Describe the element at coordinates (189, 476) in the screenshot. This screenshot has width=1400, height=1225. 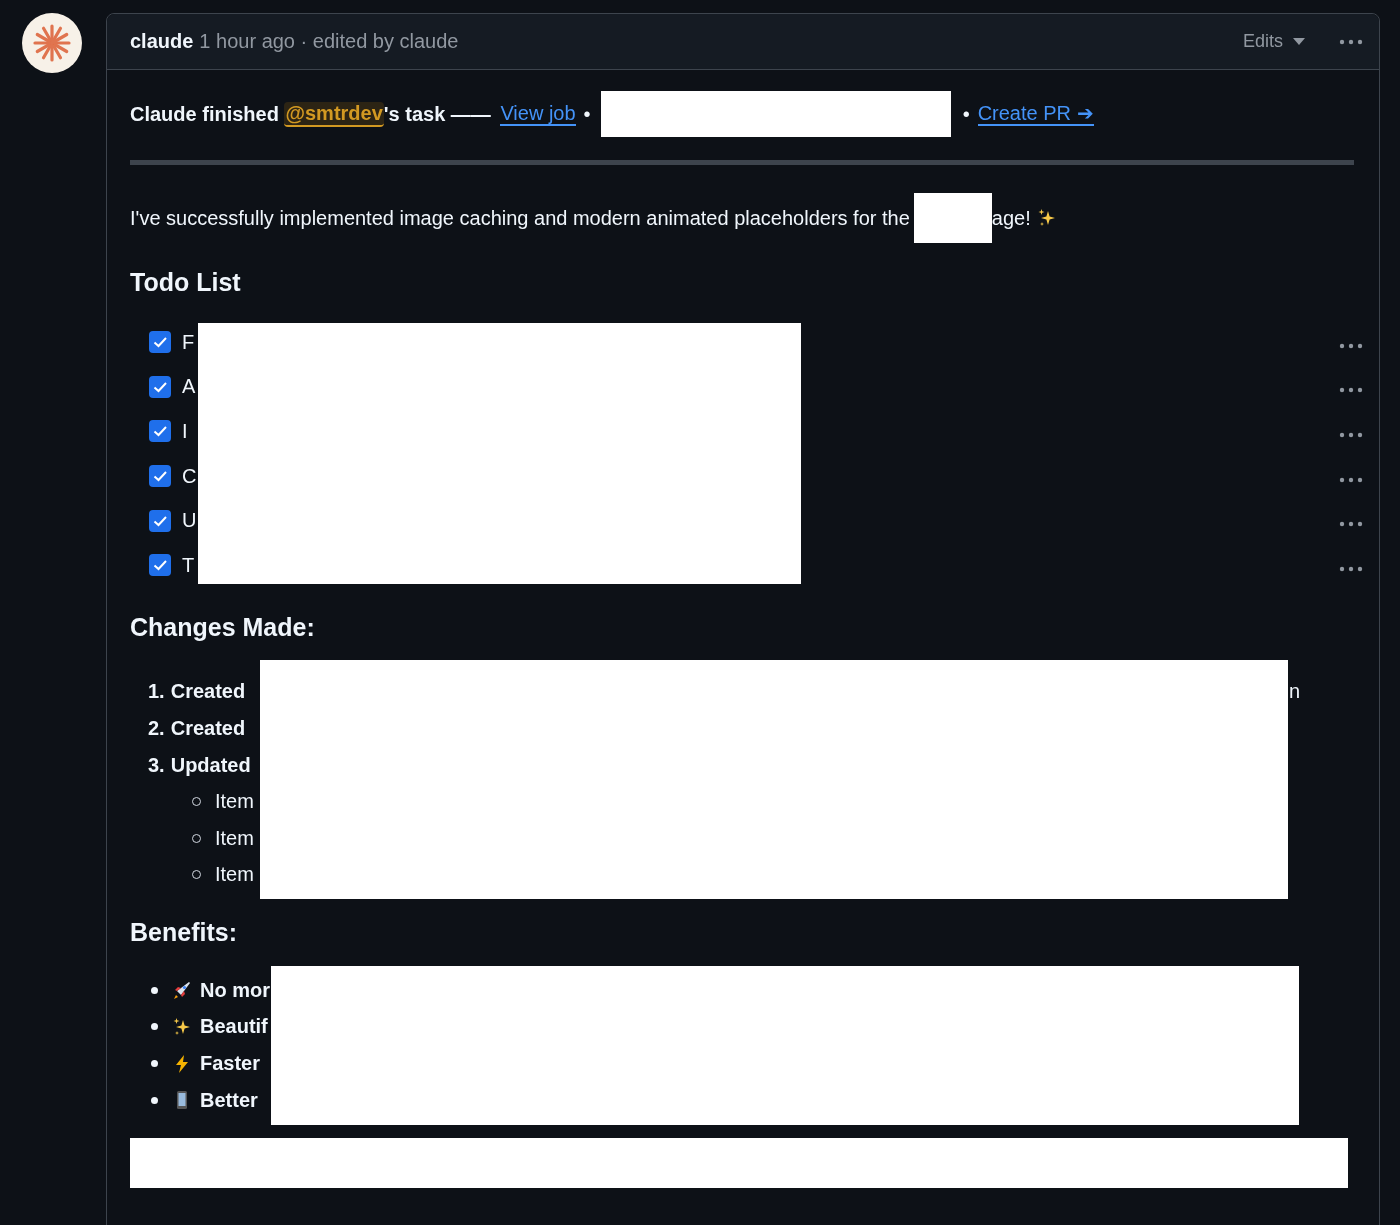
I see `todo-text: C` at that location.